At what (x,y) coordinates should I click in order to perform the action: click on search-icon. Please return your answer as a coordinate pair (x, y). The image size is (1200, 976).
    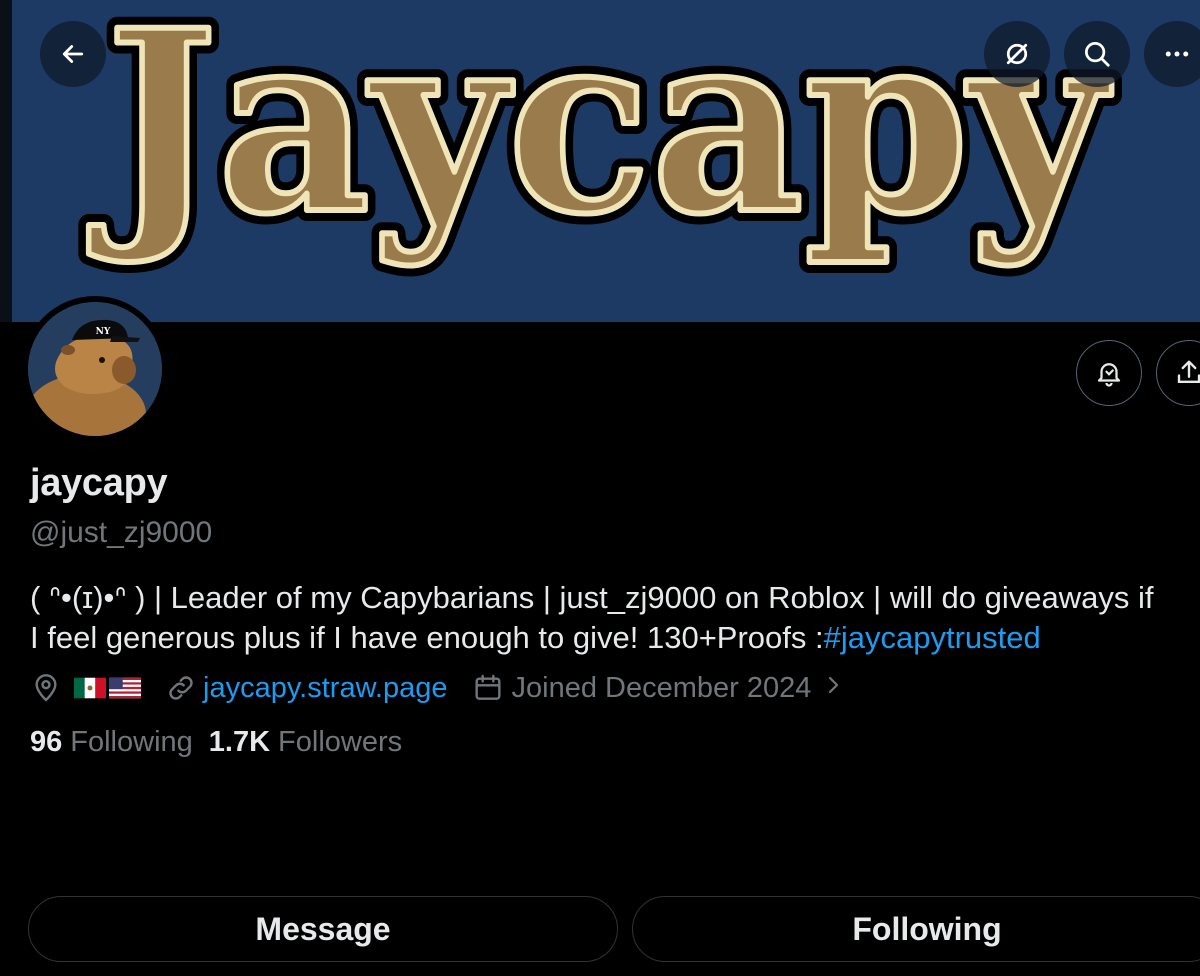
    Looking at the image, I should click on (1097, 54).